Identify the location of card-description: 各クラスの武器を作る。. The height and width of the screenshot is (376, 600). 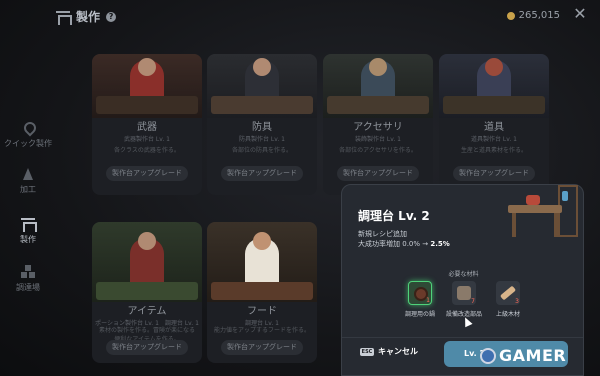
(147, 150).